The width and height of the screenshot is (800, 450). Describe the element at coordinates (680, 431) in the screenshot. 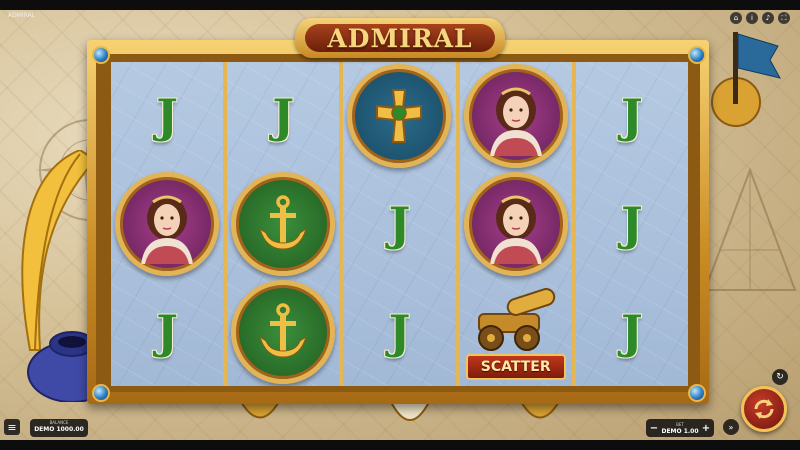

I see `bet-value: DEMO 1.00` at that location.